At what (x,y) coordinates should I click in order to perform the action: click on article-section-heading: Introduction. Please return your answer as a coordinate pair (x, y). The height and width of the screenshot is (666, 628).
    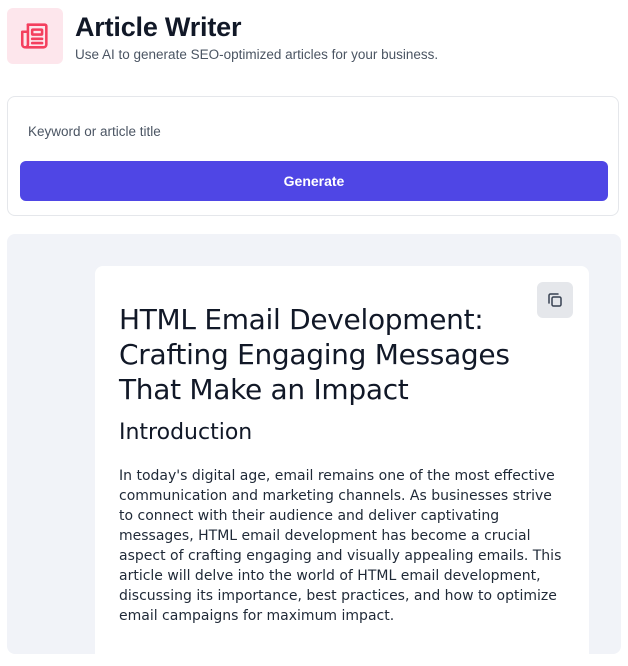
    Looking at the image, I should click on (186, 432).